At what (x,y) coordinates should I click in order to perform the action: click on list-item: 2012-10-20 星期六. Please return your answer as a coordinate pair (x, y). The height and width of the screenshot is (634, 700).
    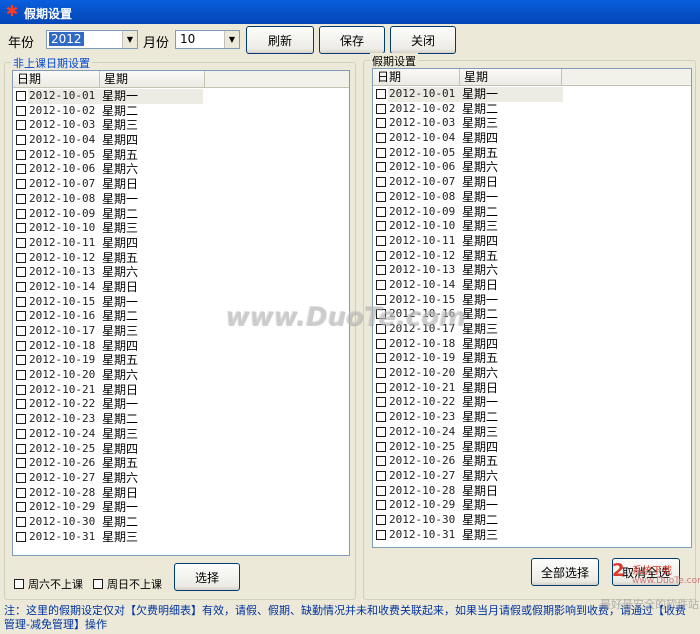
    Looking at the image, I should click on (532, 373).